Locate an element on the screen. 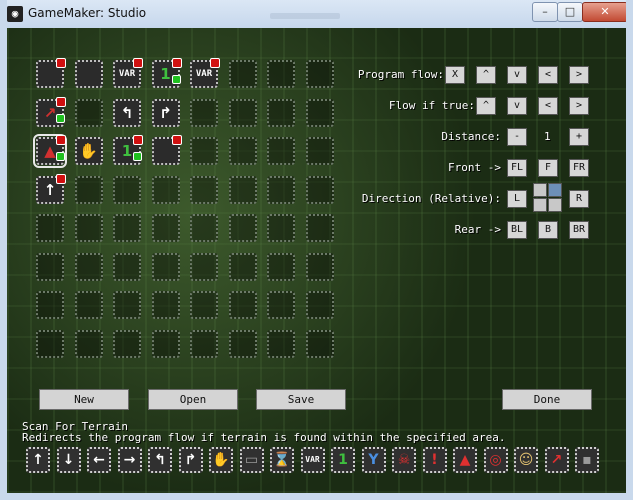 This screenshot has height=500, width=633. palette-instruction: ↰ is located at coordinates (160, 460).